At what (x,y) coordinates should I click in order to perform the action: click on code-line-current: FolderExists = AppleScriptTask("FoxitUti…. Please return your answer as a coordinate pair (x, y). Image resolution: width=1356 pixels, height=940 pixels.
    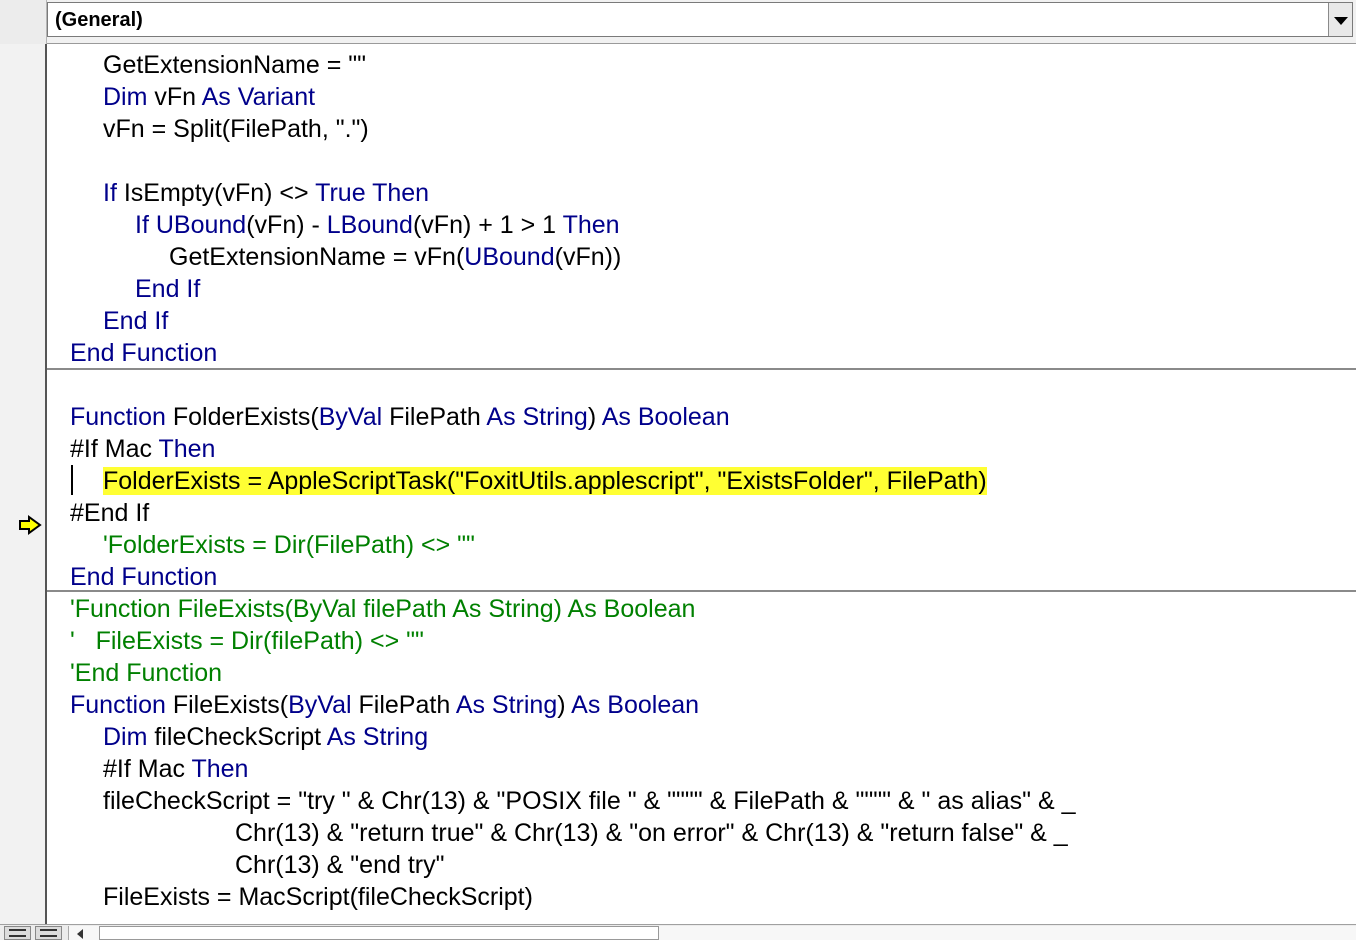
    Looking at the image, I should click on (545, 481).